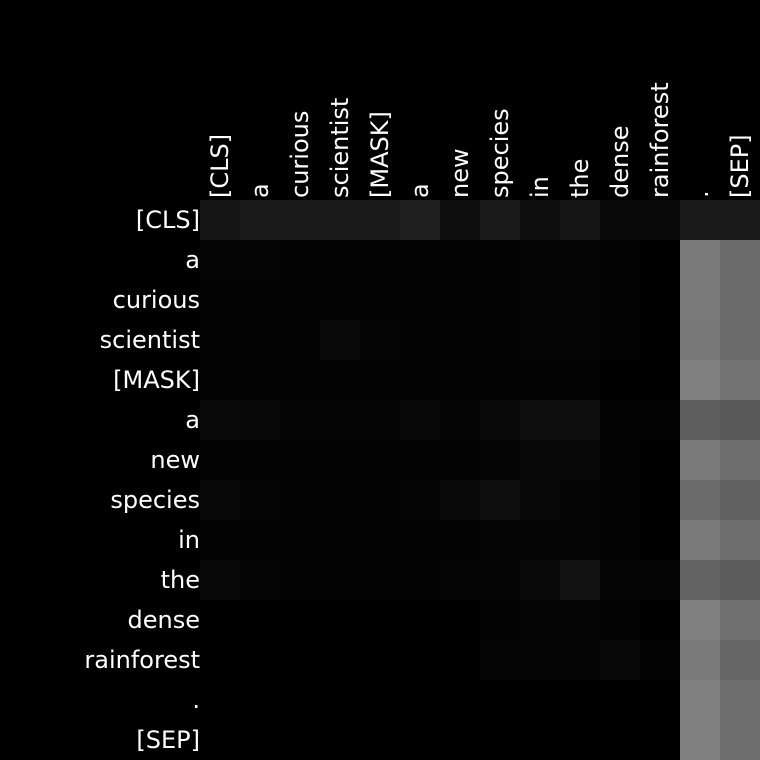 This screenshot has width=760, height=760. I want to click on x-tick-label: in, so click(540, 187).